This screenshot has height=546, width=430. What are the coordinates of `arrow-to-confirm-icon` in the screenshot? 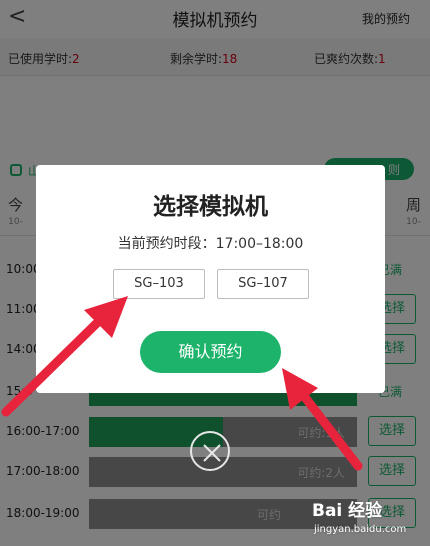 It's located at (322, 419).